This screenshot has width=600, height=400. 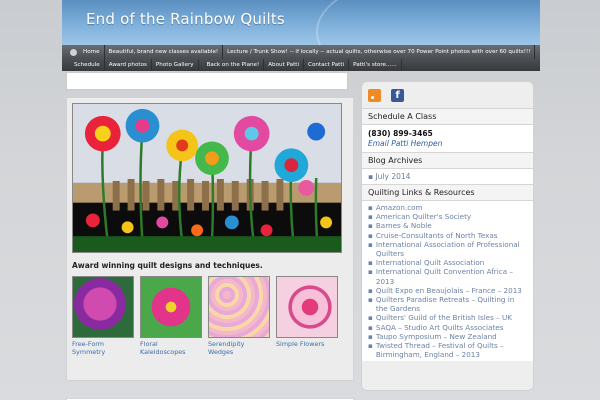 What do you see at coordinates (307, 344) in the screenshot?
I see `thumb-caption: Simple Flowers` at bounding box center [307, 344].